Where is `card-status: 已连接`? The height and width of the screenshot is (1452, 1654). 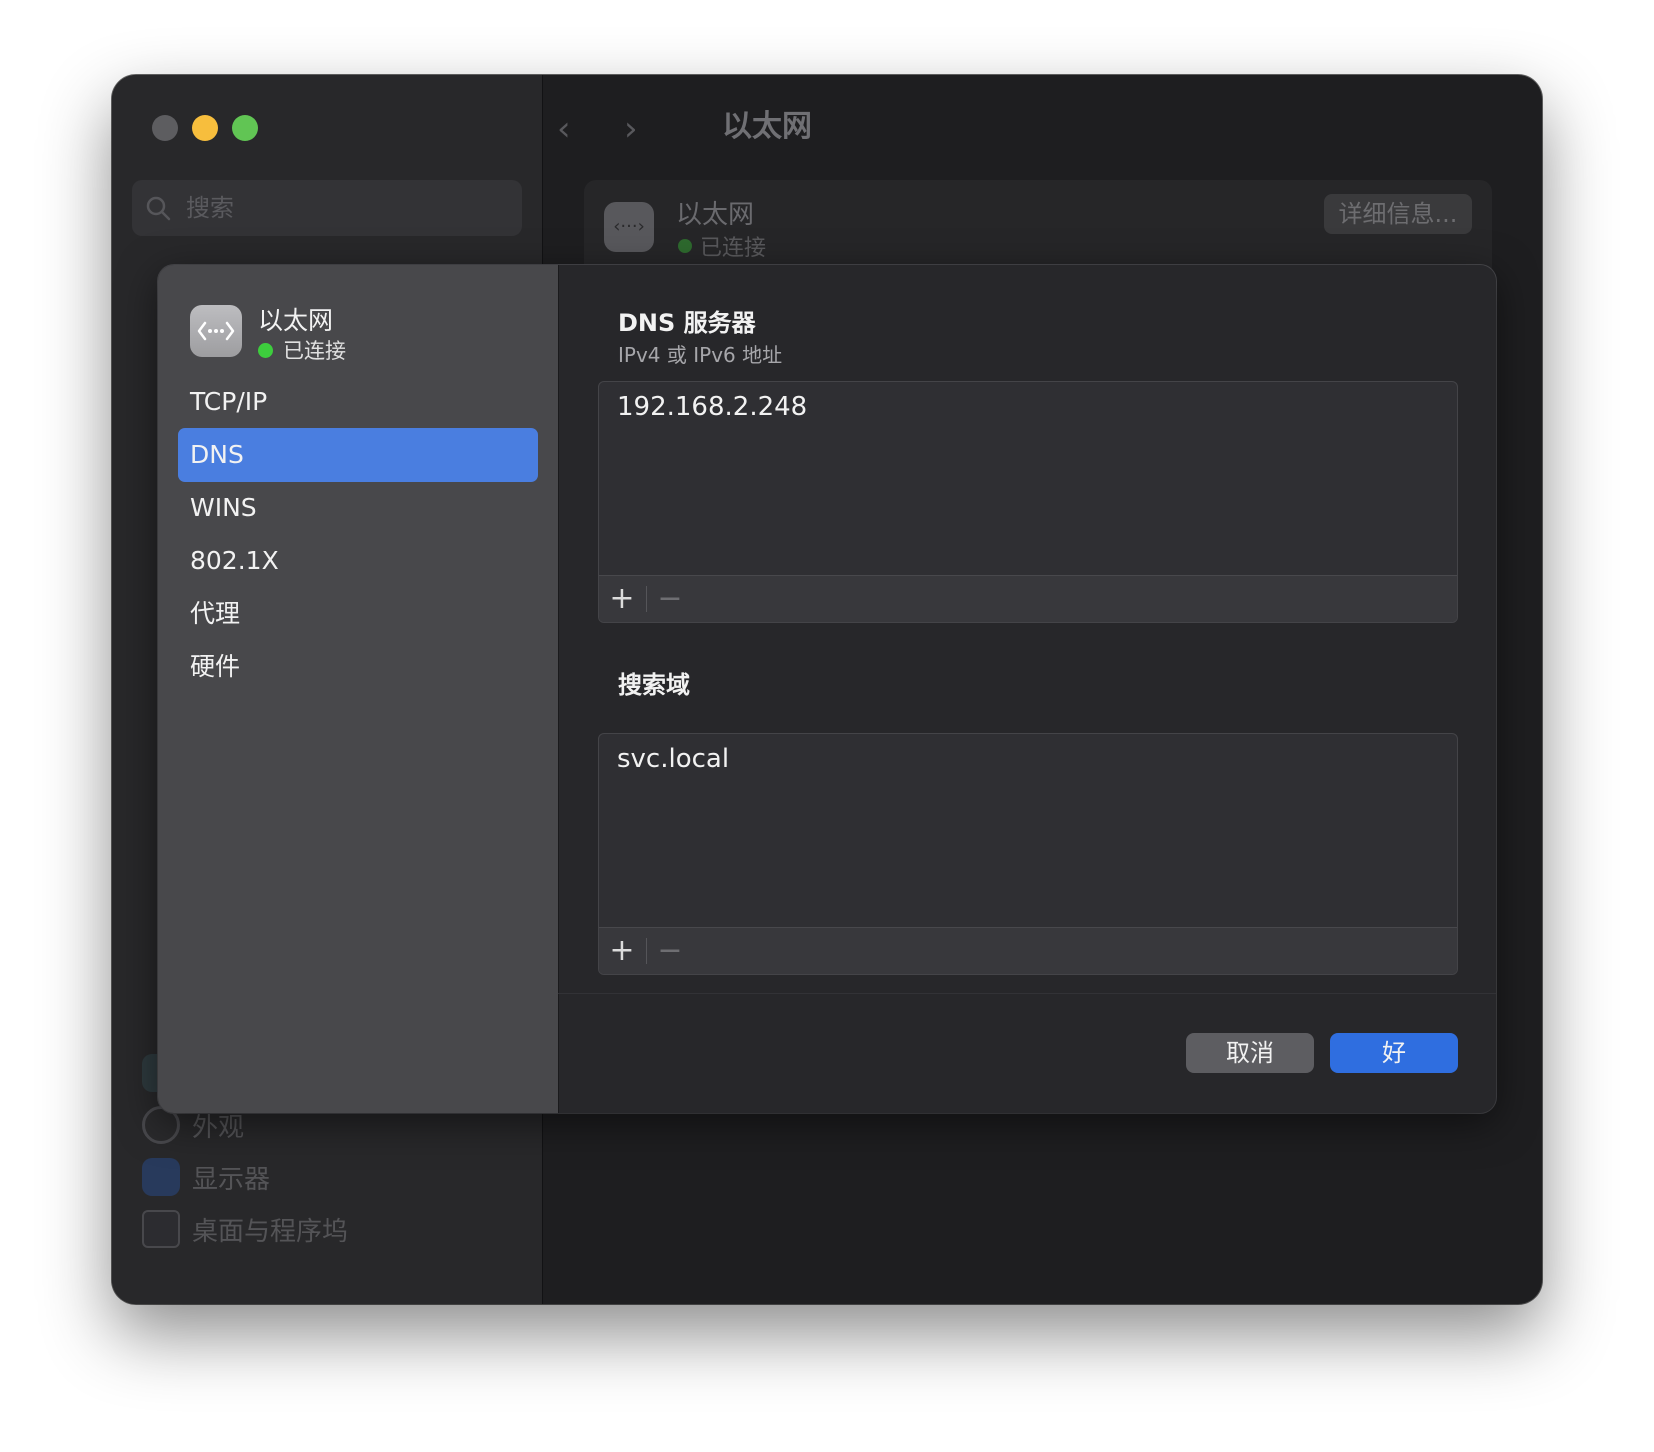 card-status: 已连接 is located at coordinates (722, 246).